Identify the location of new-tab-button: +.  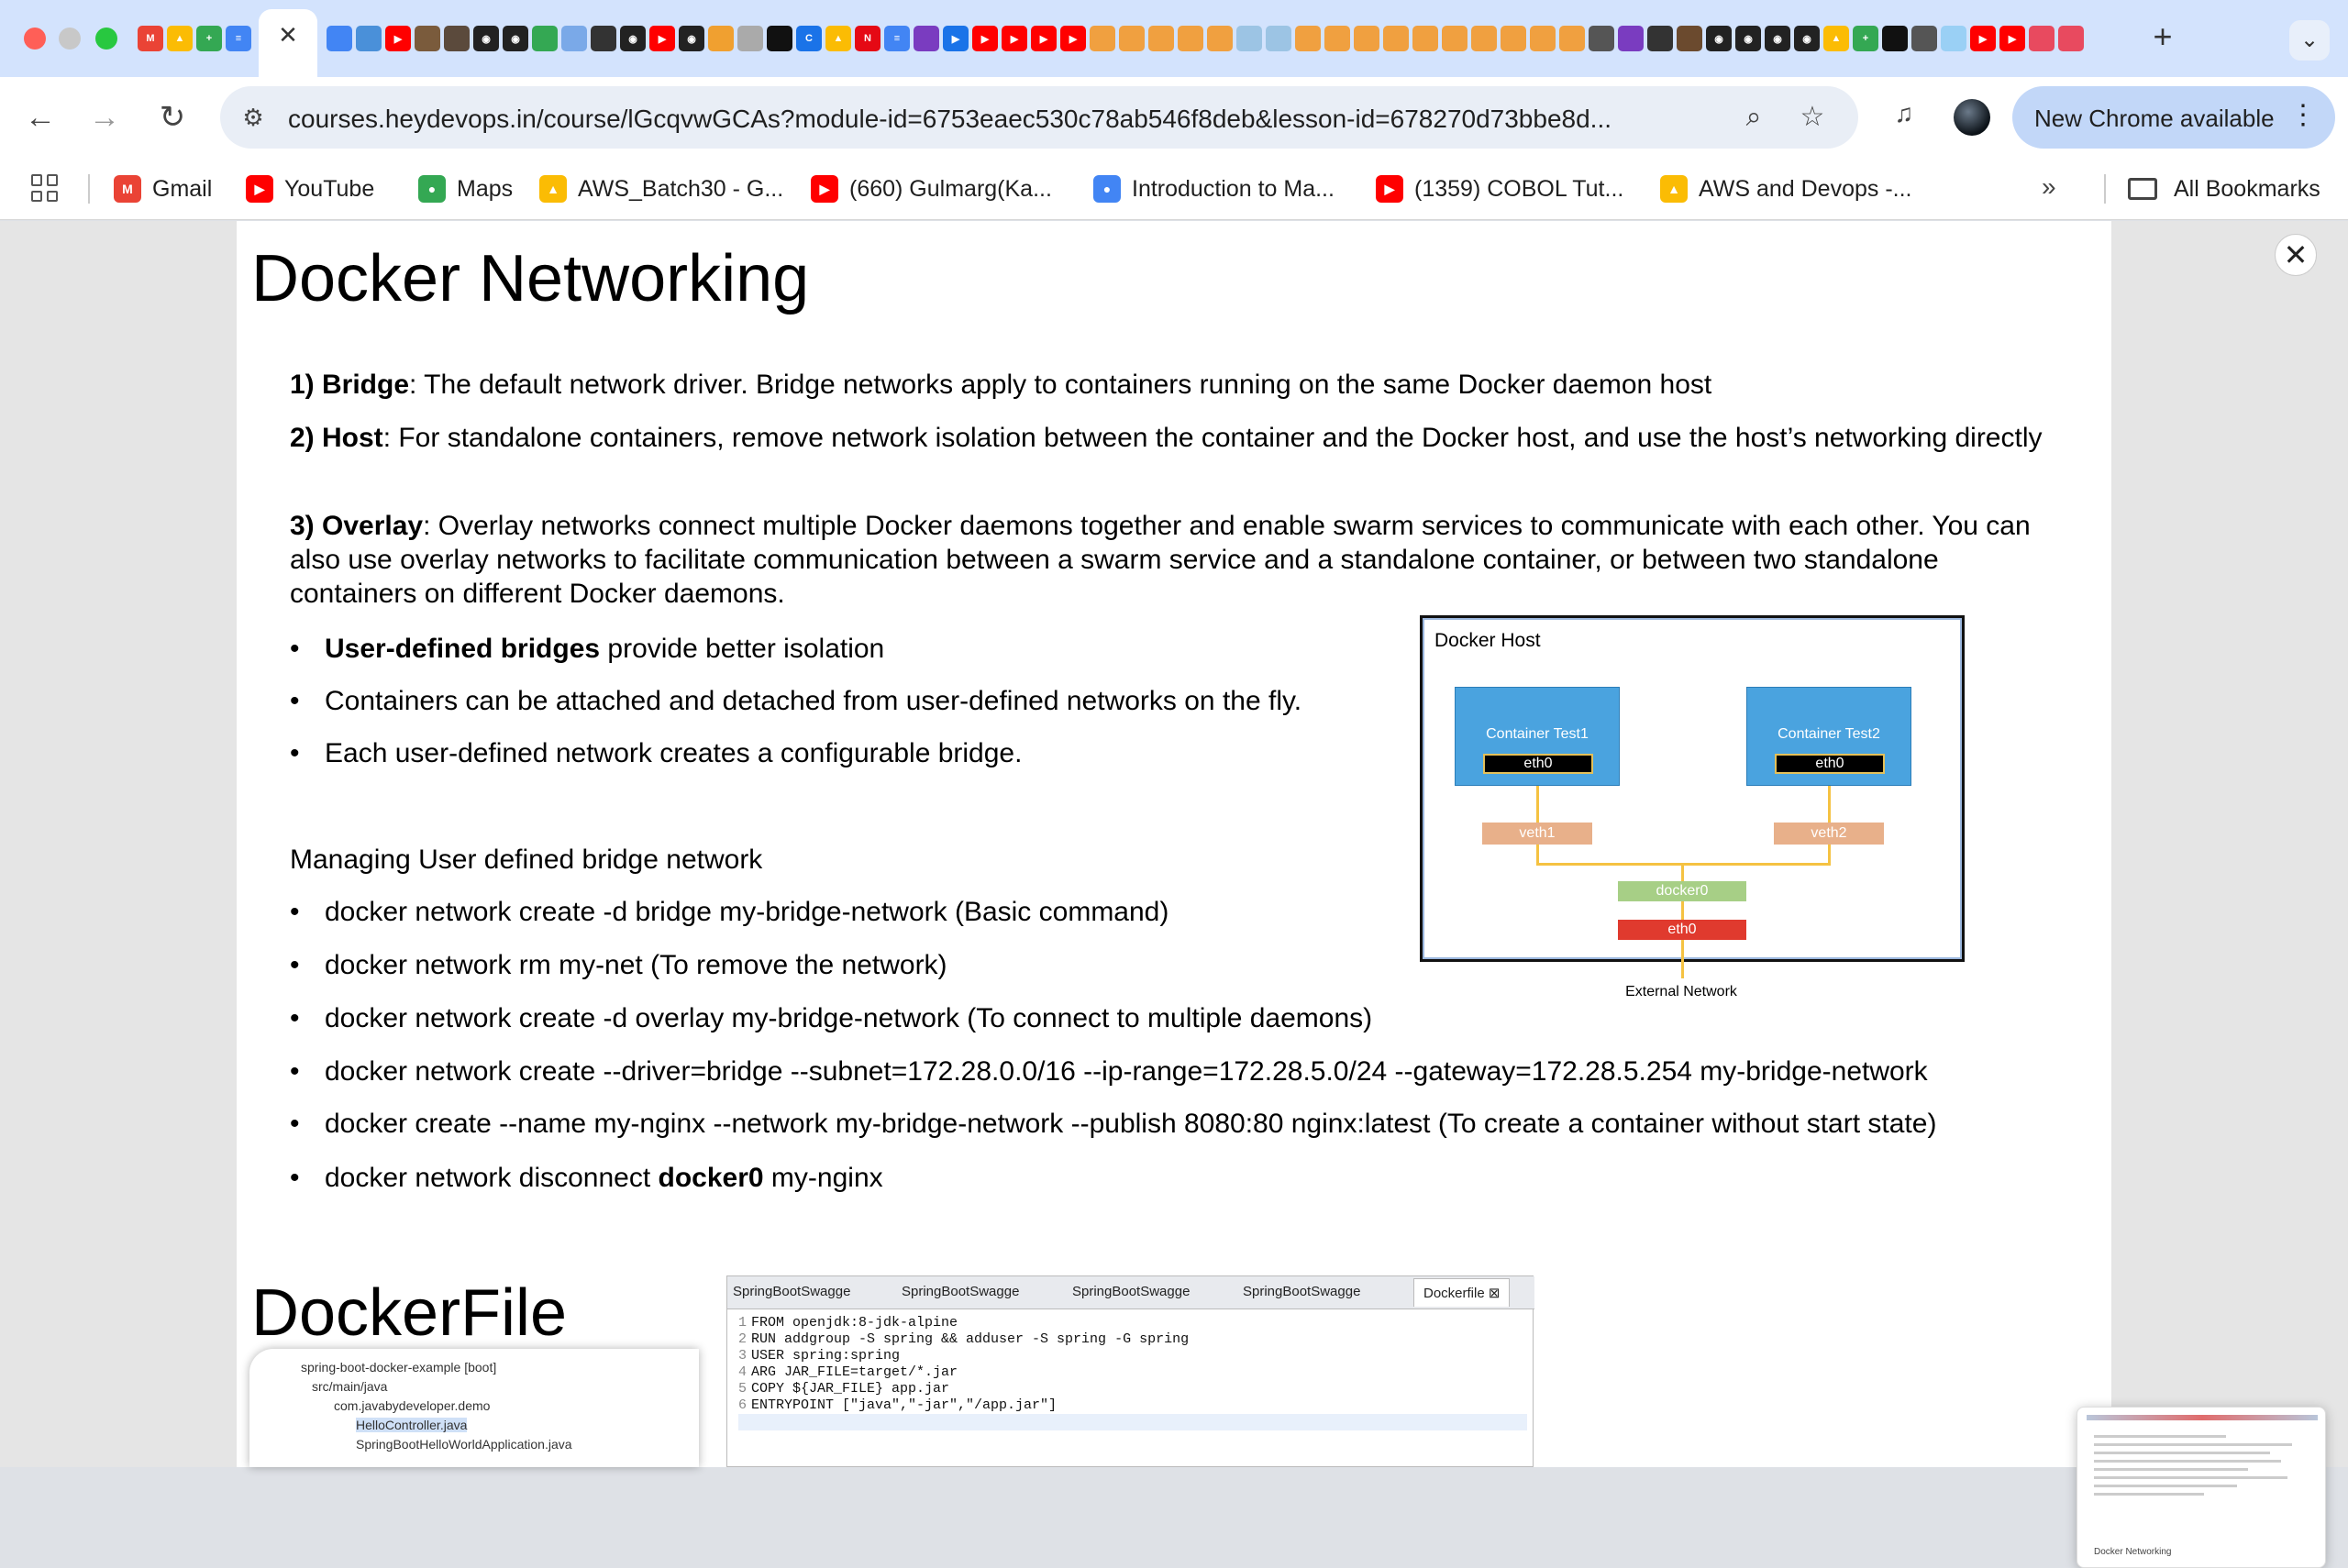
(2162, 36).